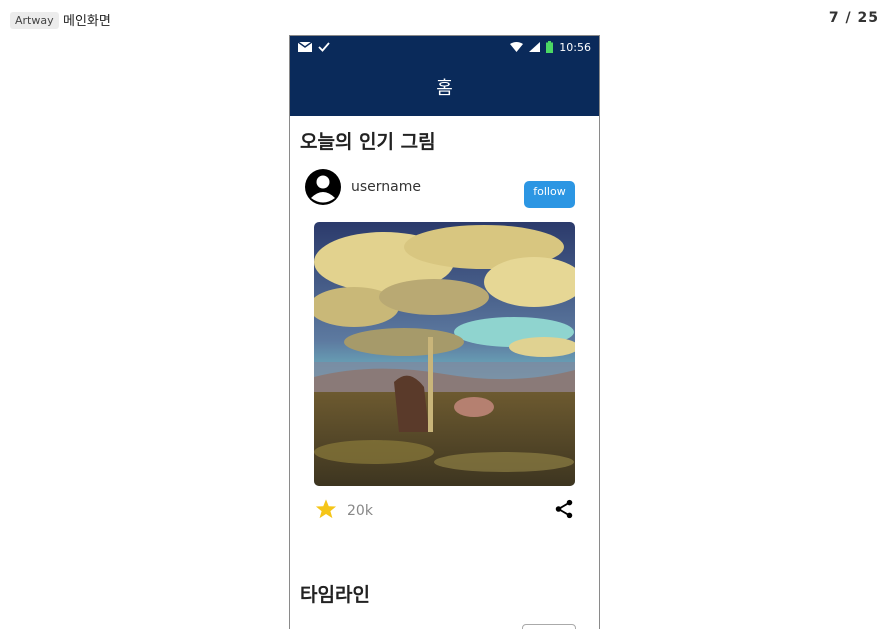 This screenshot has width=889, height=629. What do you see at coordinates (535, 47) in the screenshot?
I see `signal-icon` at bounding box center [535, 47].